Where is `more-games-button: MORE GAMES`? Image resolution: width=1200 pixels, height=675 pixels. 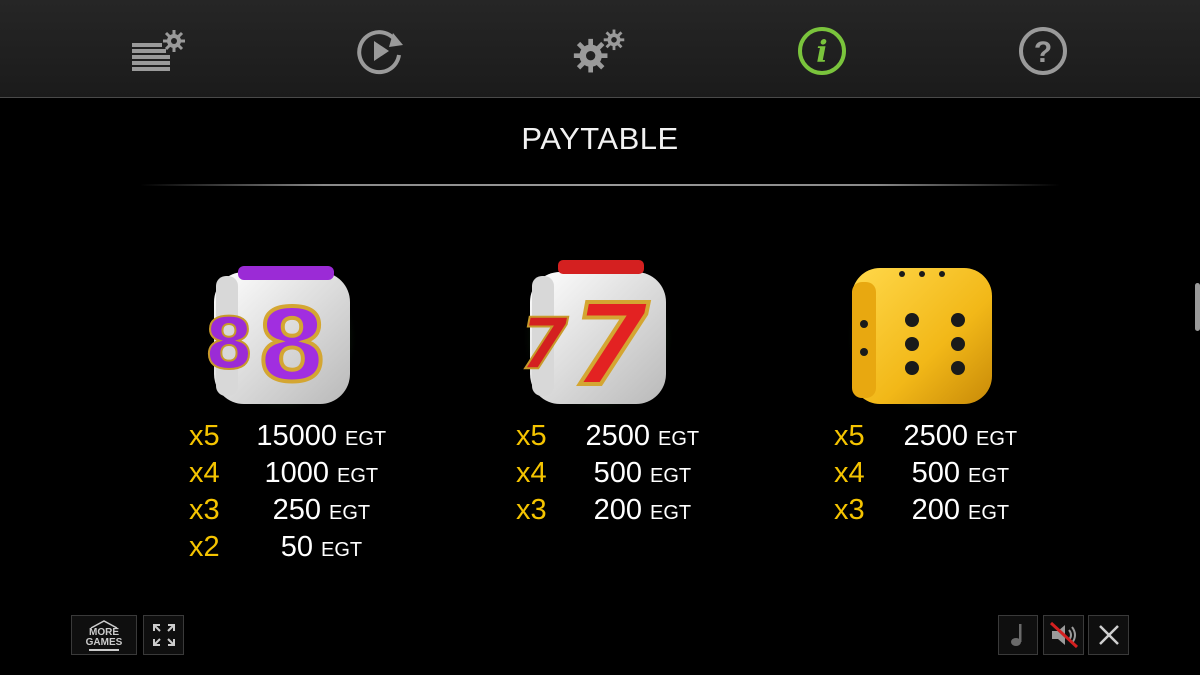
more-games-button: MORE GAMES is located at coordinates (104, 635).